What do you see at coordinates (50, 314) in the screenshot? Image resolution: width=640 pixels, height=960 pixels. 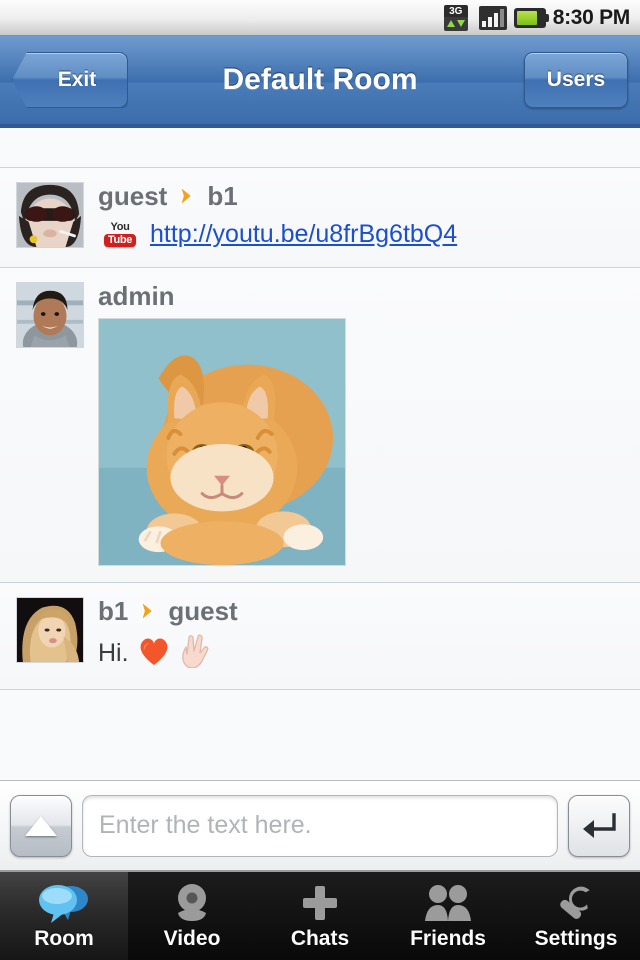 I see `avatar-admin` at bounding box center [50, 314].